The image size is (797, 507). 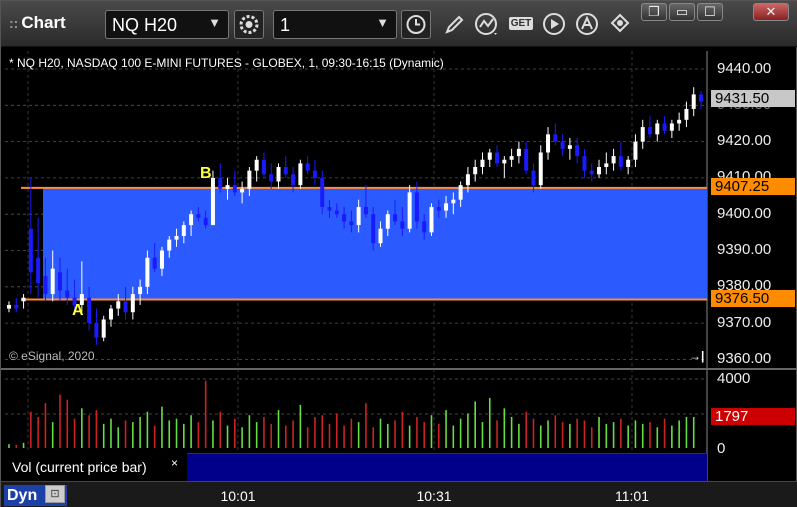 I want to click on price-tick: 9420.00, so click(x=744, y=140).